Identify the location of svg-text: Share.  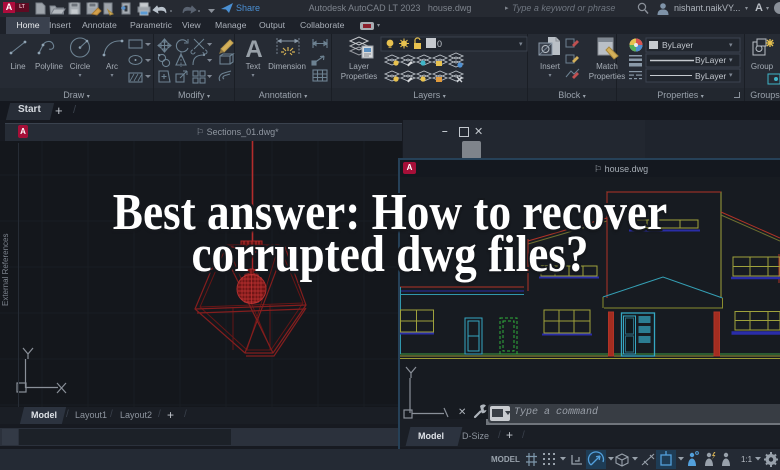
(248, 8).